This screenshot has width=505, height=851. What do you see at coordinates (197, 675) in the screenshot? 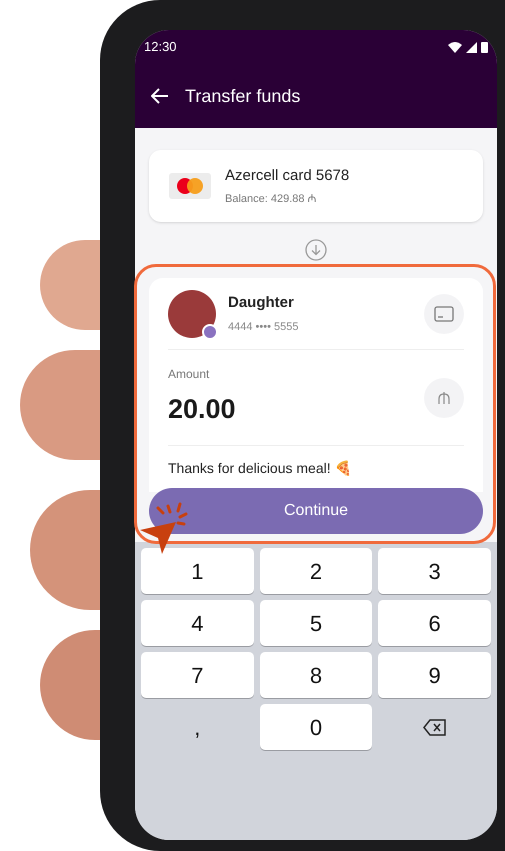
I see `keypad-key: 7` at bounding box center [197, 675].